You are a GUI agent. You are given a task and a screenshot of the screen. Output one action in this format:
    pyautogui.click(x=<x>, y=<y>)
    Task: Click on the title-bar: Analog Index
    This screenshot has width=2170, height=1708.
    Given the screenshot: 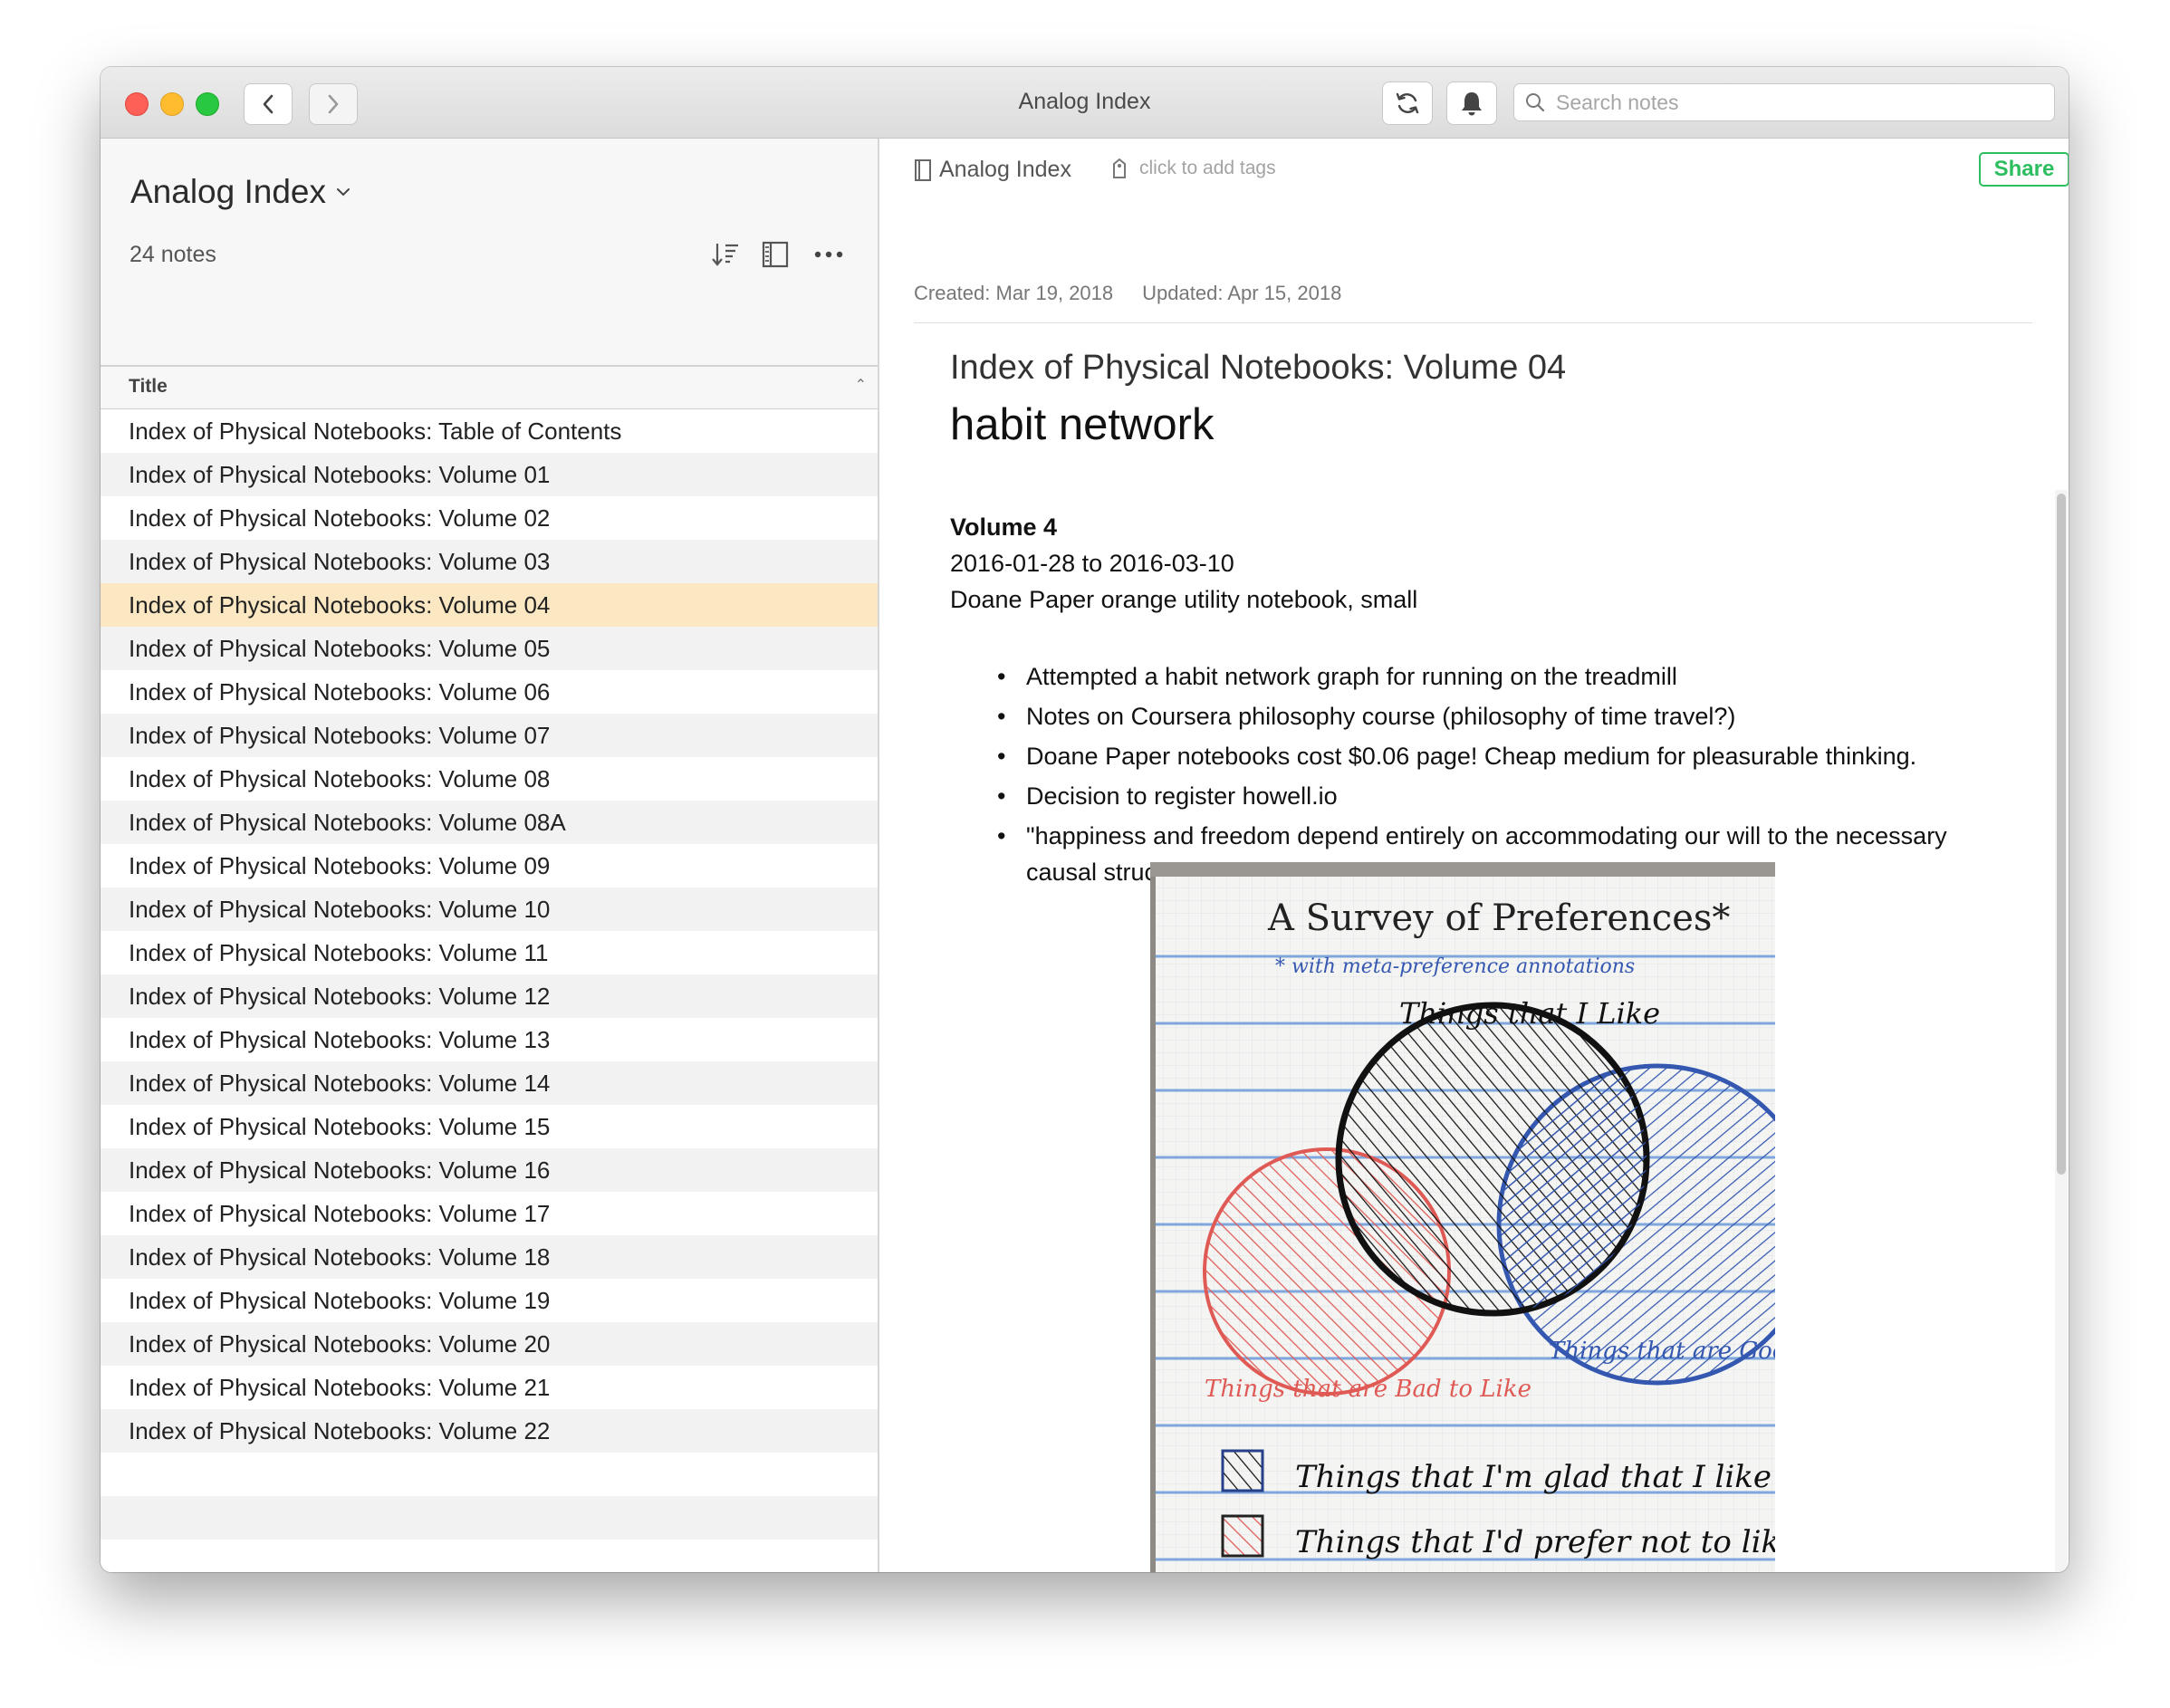 What is the action you would take?
    pyautogui.click(x=1085, y=103)
    